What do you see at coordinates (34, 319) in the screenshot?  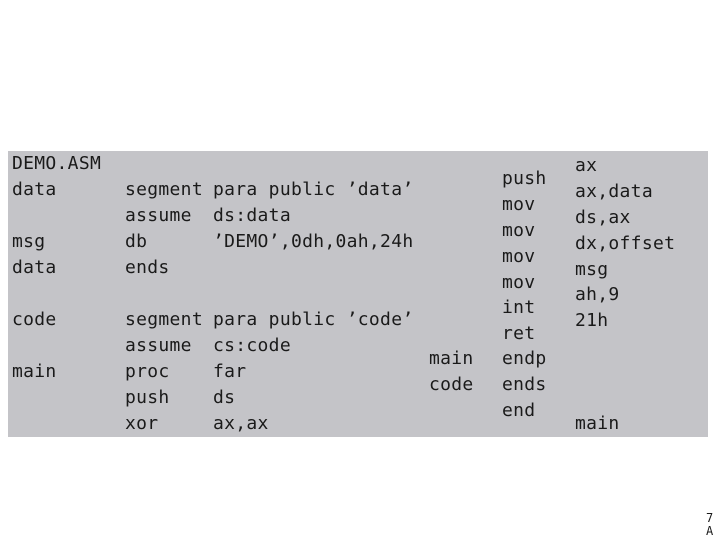 I see `label-cell: code` at bounding box center [34, 319].